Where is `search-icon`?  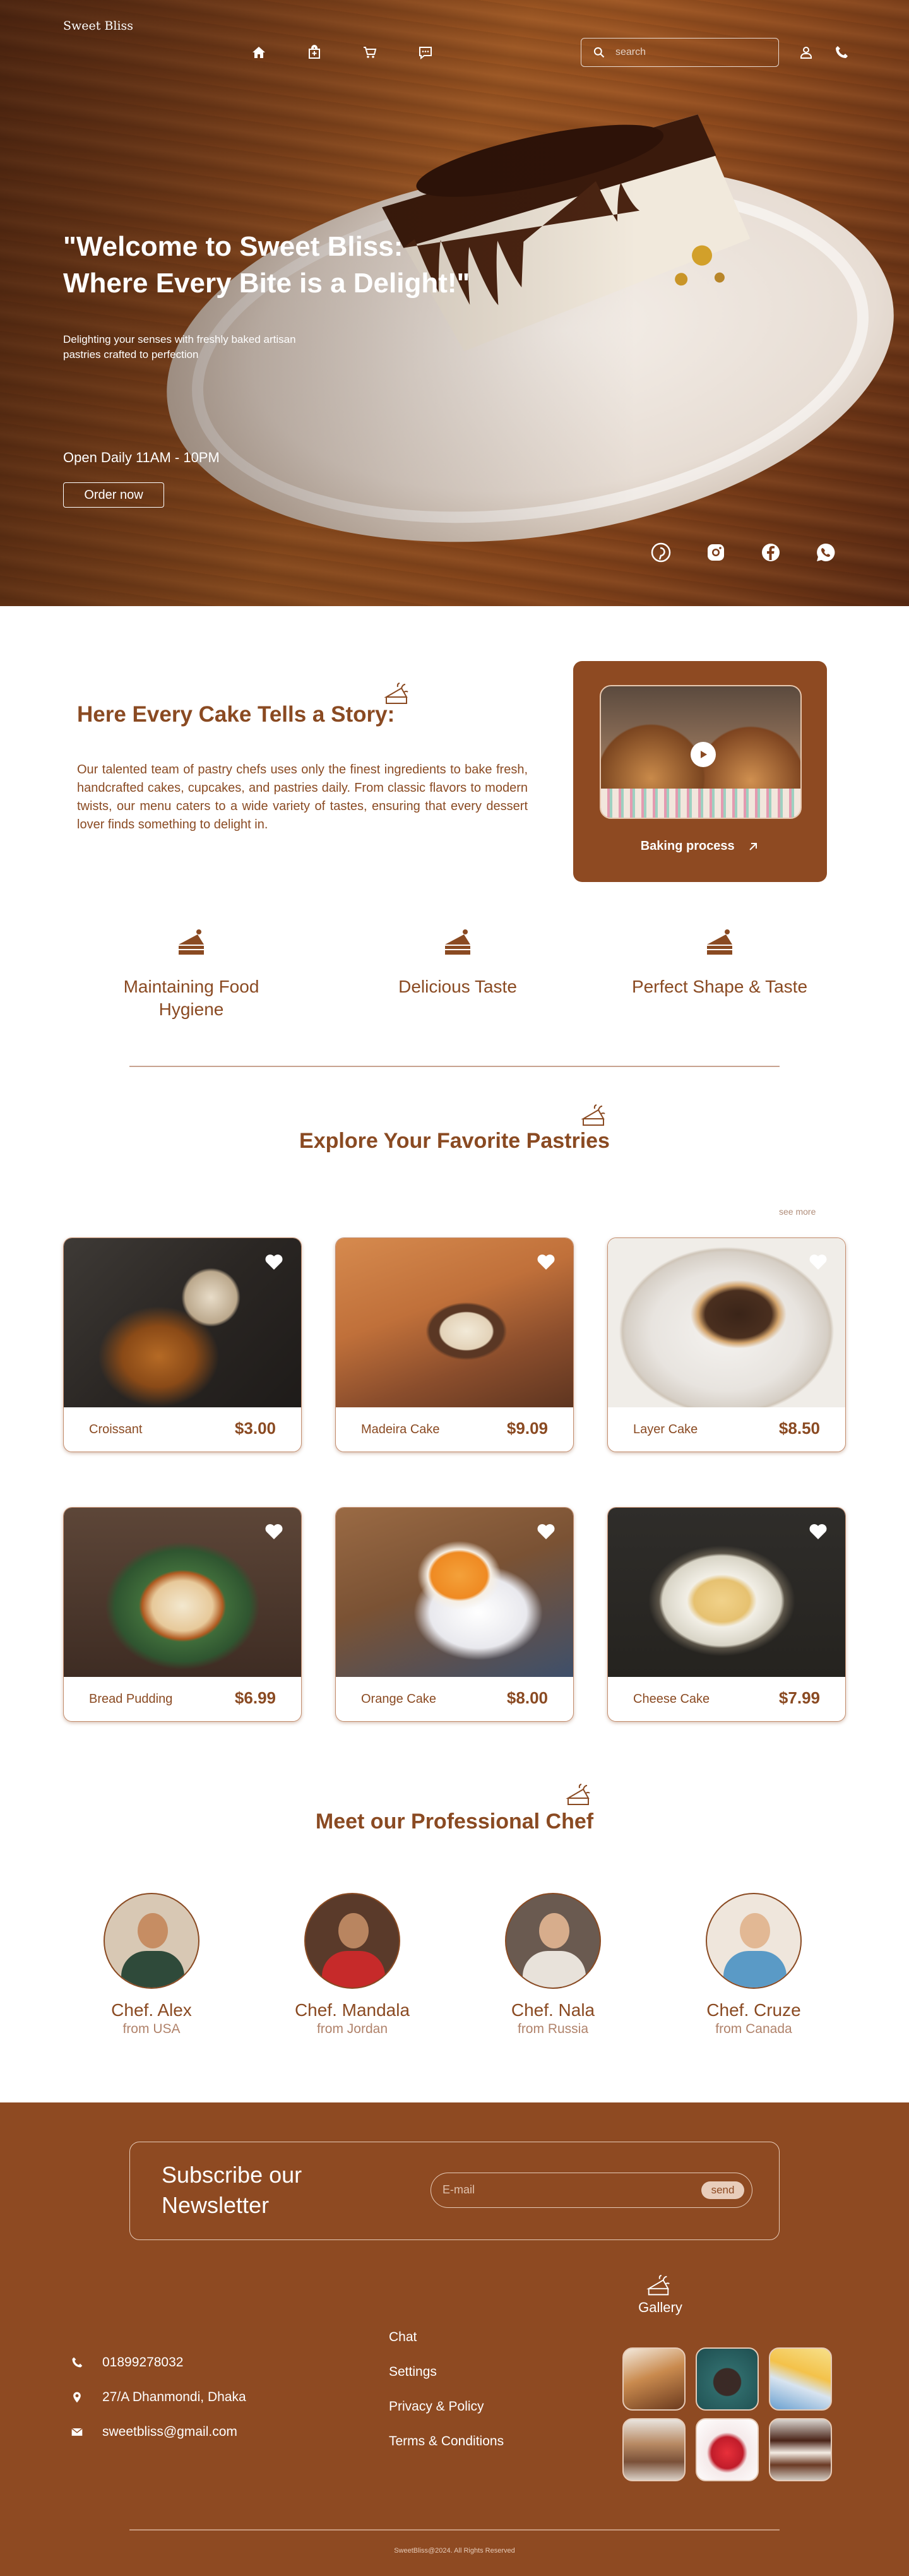 search-icon is located at coordinates (599, 52).